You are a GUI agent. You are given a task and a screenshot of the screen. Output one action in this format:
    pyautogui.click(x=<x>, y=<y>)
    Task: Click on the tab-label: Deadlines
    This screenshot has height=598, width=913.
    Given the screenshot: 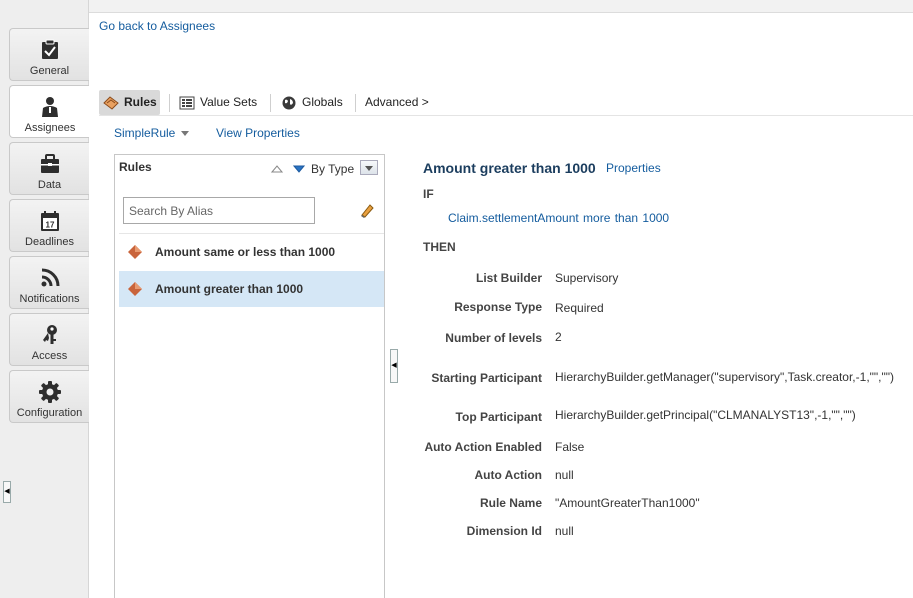 What is the action you would take?
    pyautogui.click(x=49, y=242)
    